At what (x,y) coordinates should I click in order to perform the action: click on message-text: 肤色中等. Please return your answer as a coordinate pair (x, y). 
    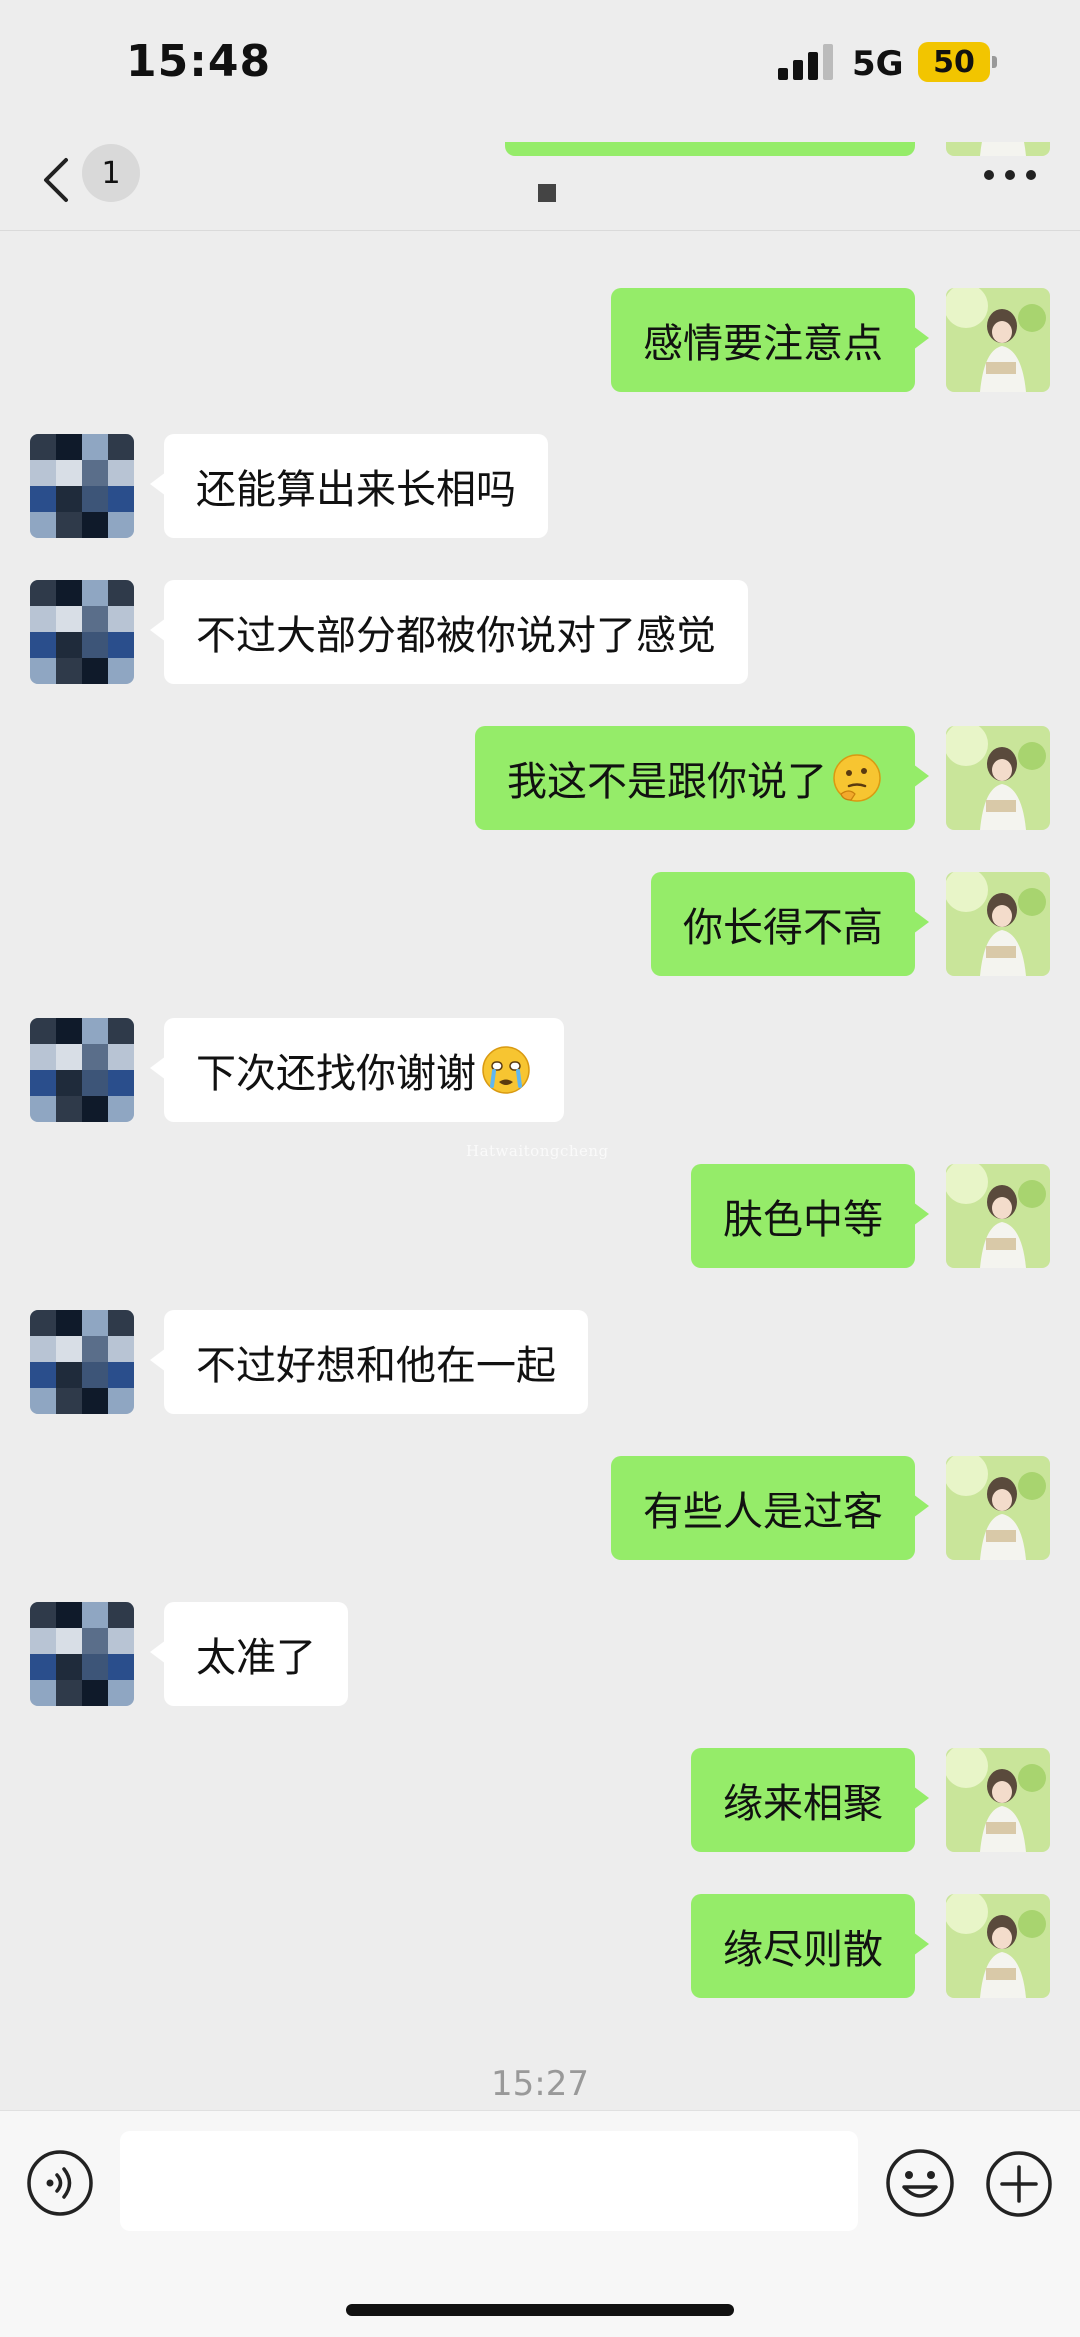
    Looking at the image, I should click on (803, 1220).